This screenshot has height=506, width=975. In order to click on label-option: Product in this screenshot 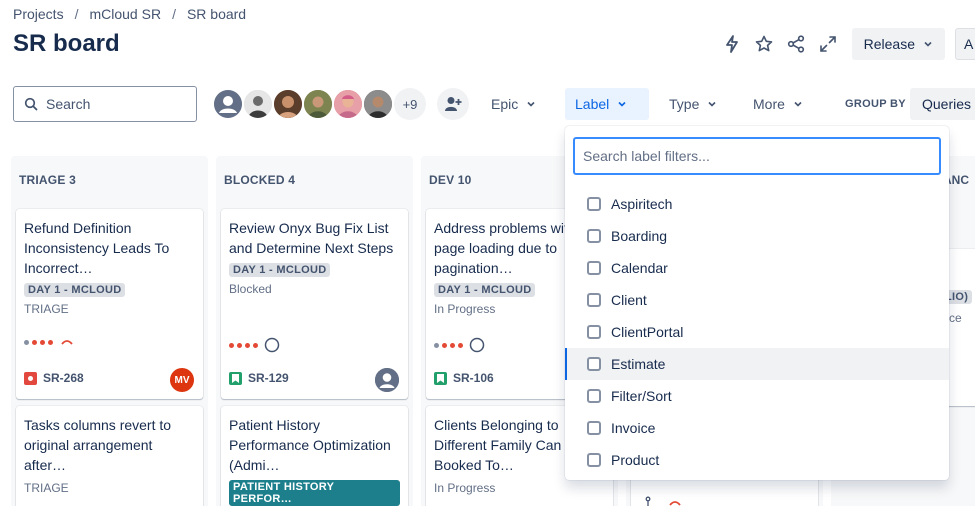, I will do `click(757, 460)`.